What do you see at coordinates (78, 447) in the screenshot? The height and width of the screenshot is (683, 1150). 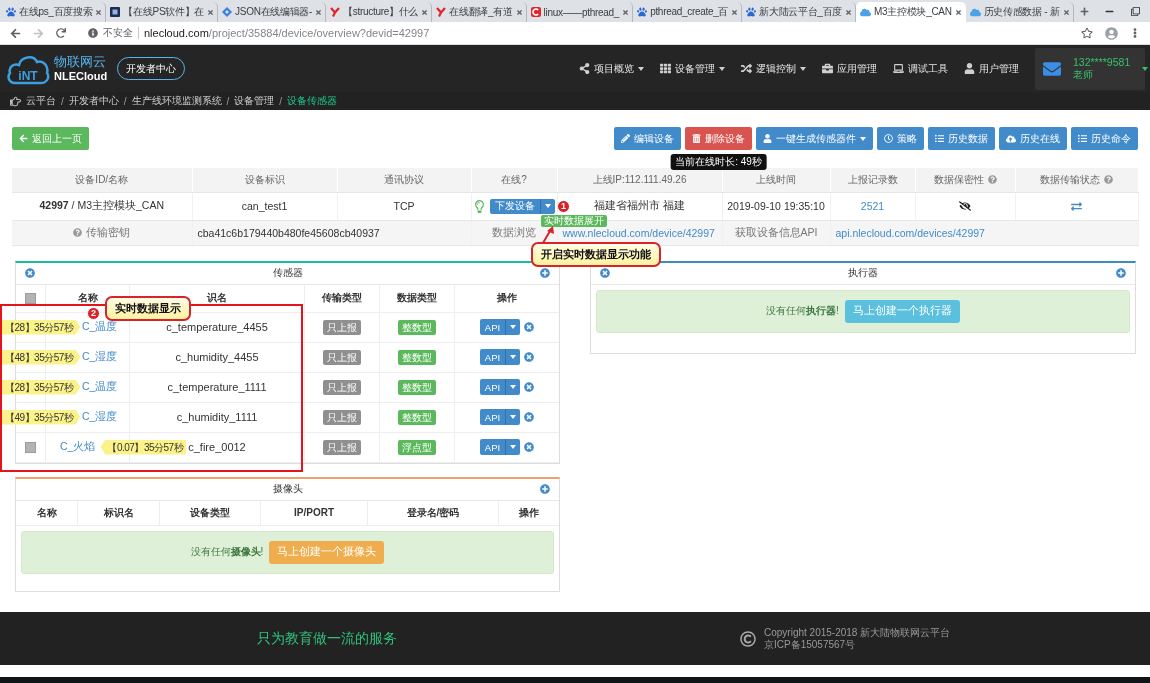 I see `sensor-name-link: C_火焰` at bounding box center [78, 447].